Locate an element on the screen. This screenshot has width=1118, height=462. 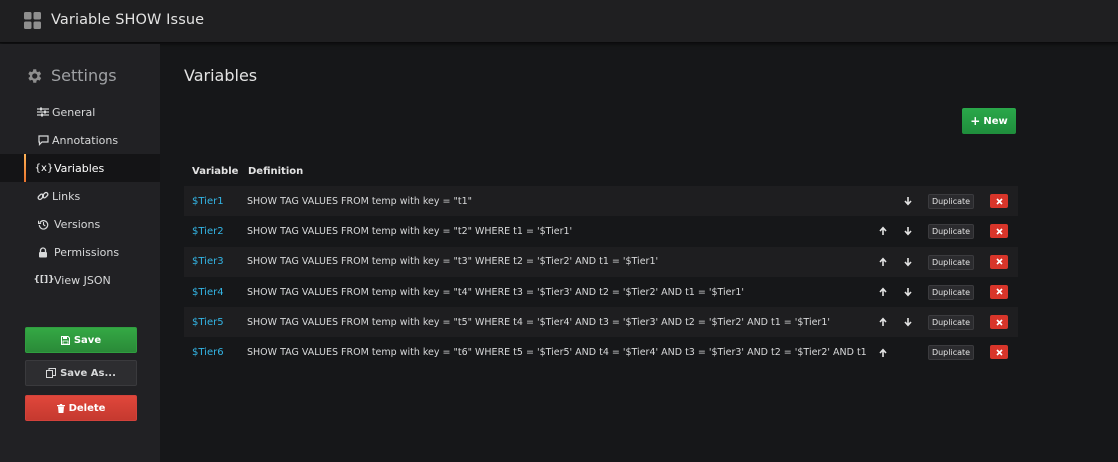
json-icon: {[]} is located at coordinates (44, 280).